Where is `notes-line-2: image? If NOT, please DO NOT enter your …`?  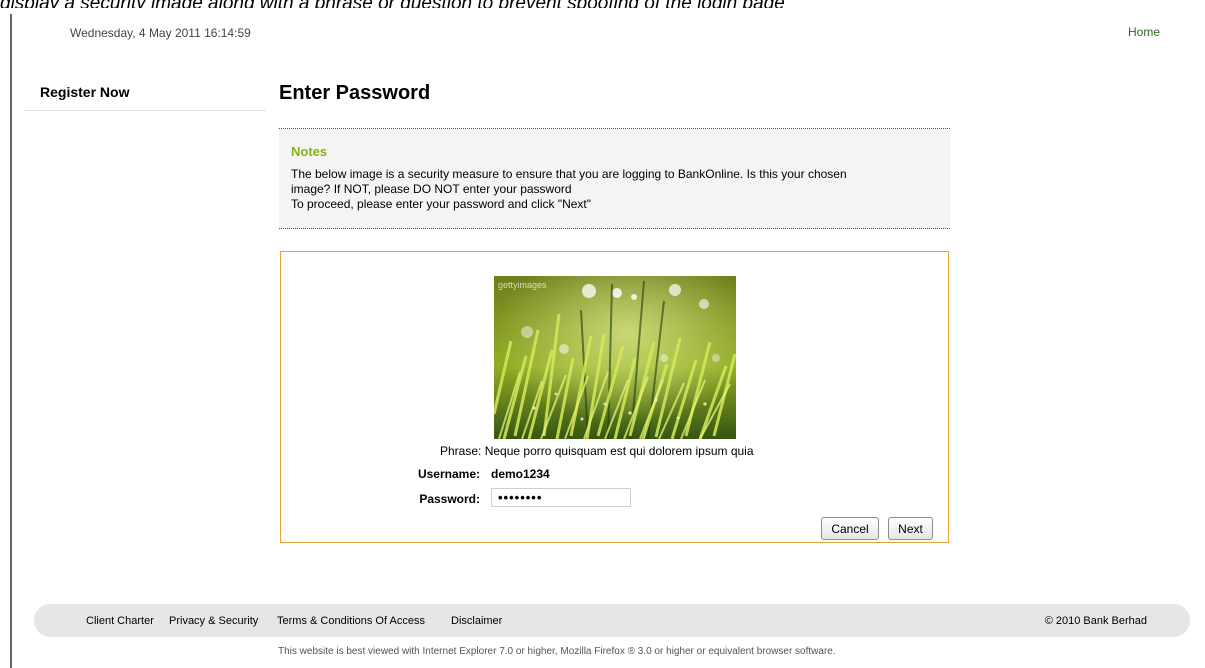
notes-line-2: image? If NOT, please DO NOT enter your … is located at coordinates (431, 189).